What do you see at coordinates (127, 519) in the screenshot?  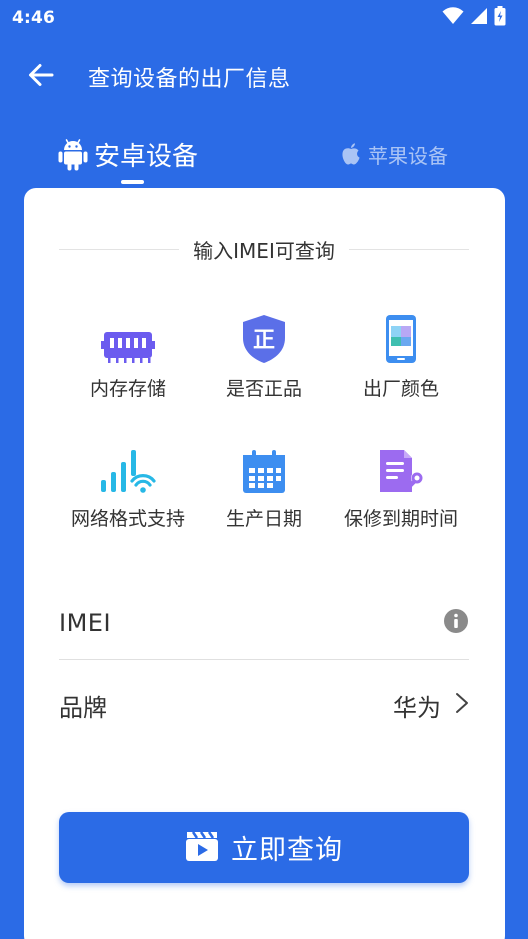 I see `feature-network-label: 网络格式支持` at bounding box center [127, 519].